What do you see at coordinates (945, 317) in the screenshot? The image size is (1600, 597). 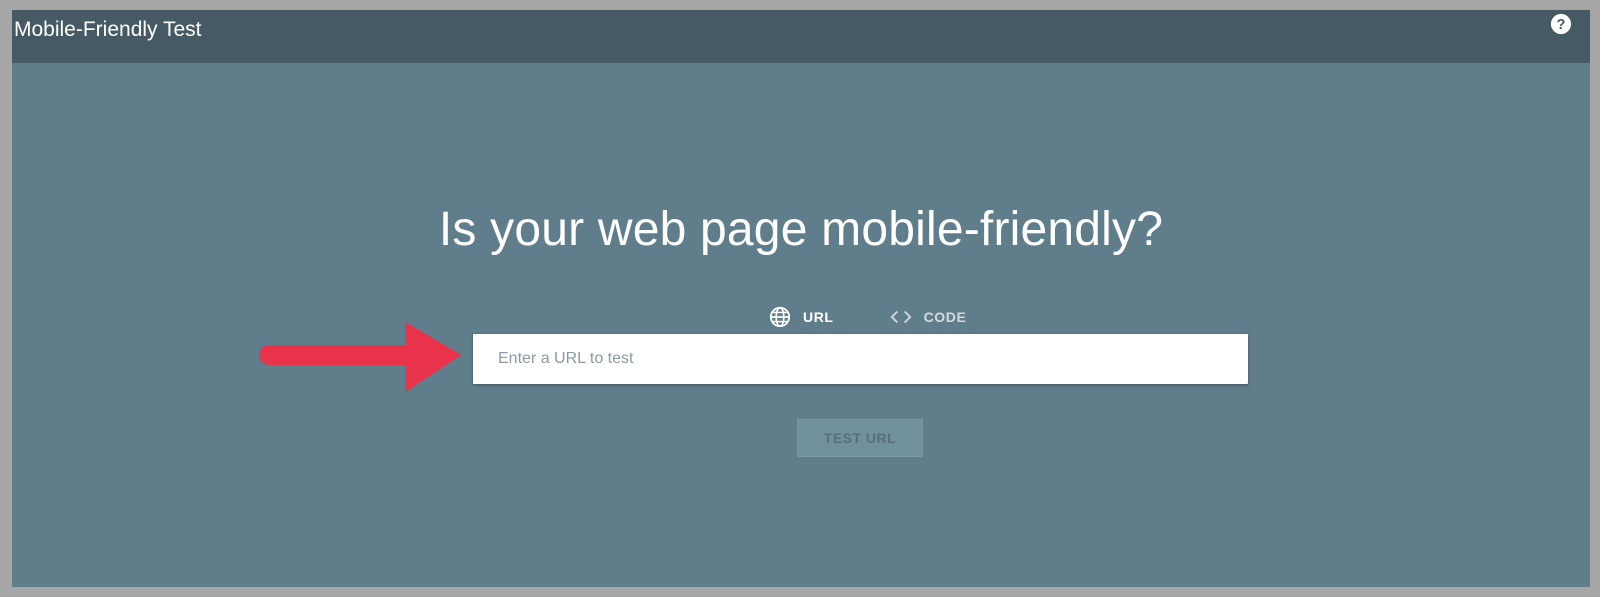 I see `tab-code-label: CODE` at bounding box center [945, 317].